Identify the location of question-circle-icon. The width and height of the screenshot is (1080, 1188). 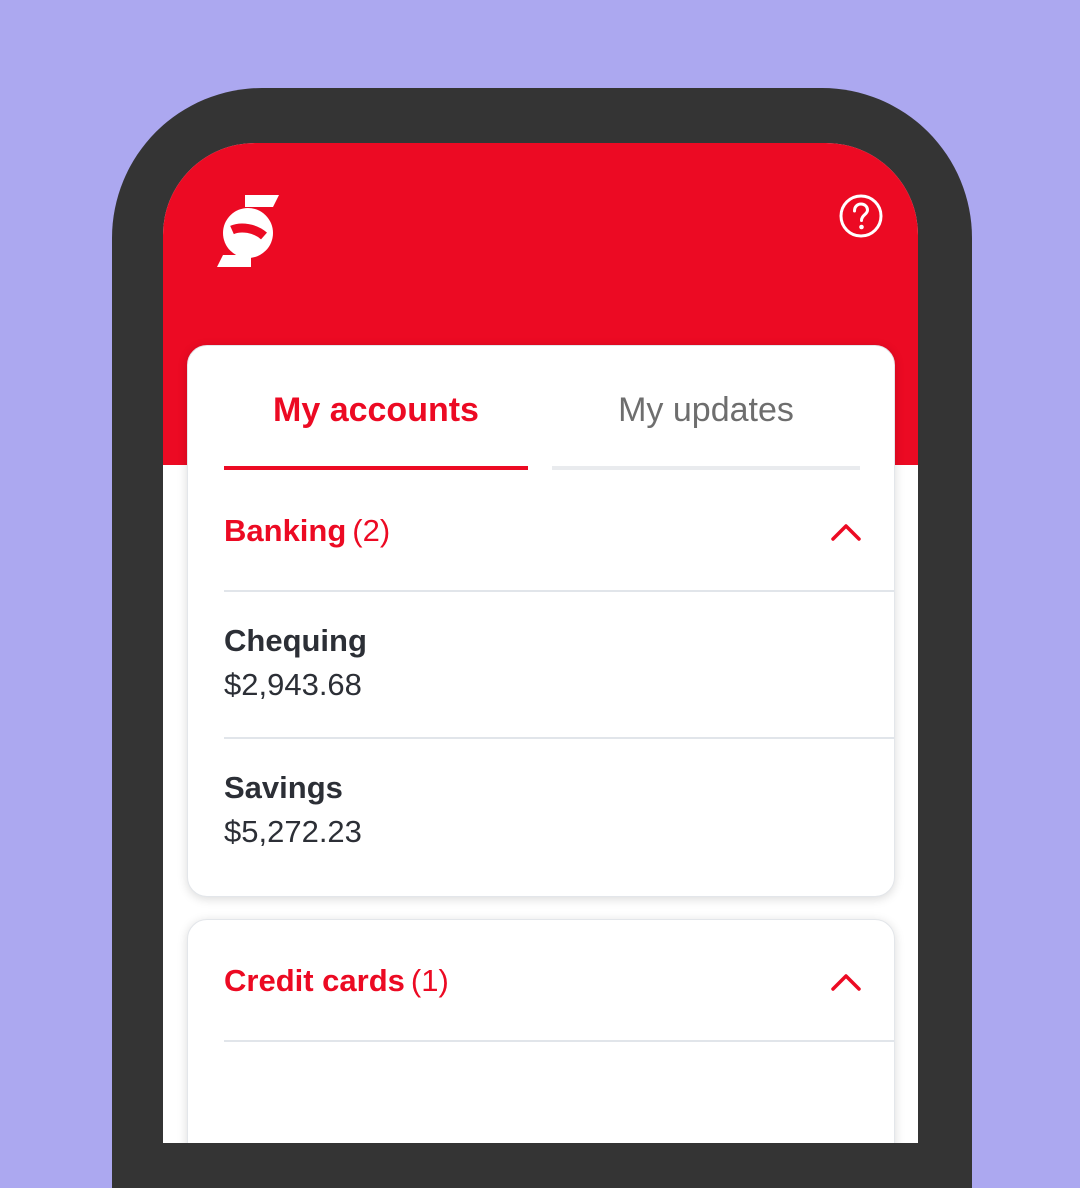
(861, 216).